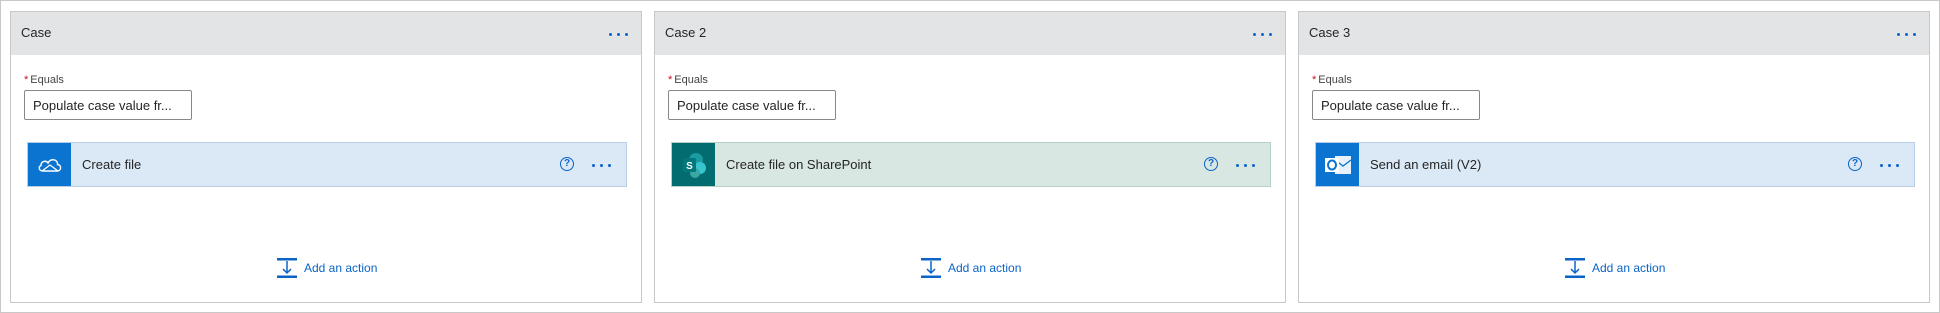 The height and width of the screenshot is (313, 1940). Describe the element at coordinates (970, 33) in the screenshot. I see `case-header: Case 2` at that location.